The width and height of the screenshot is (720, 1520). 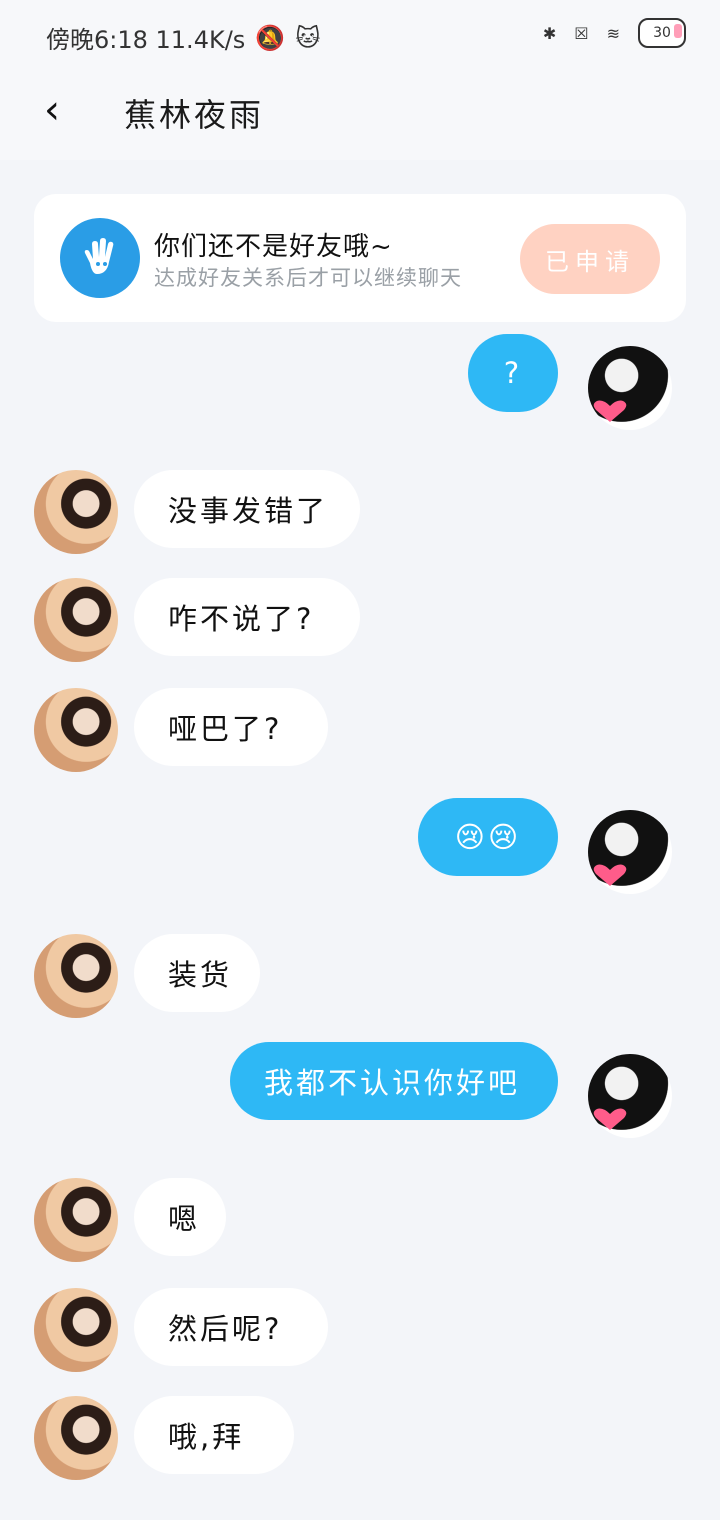 I want to click on message-bubble-out: 我都不认识你好吧, so click(x=394, y=1081).